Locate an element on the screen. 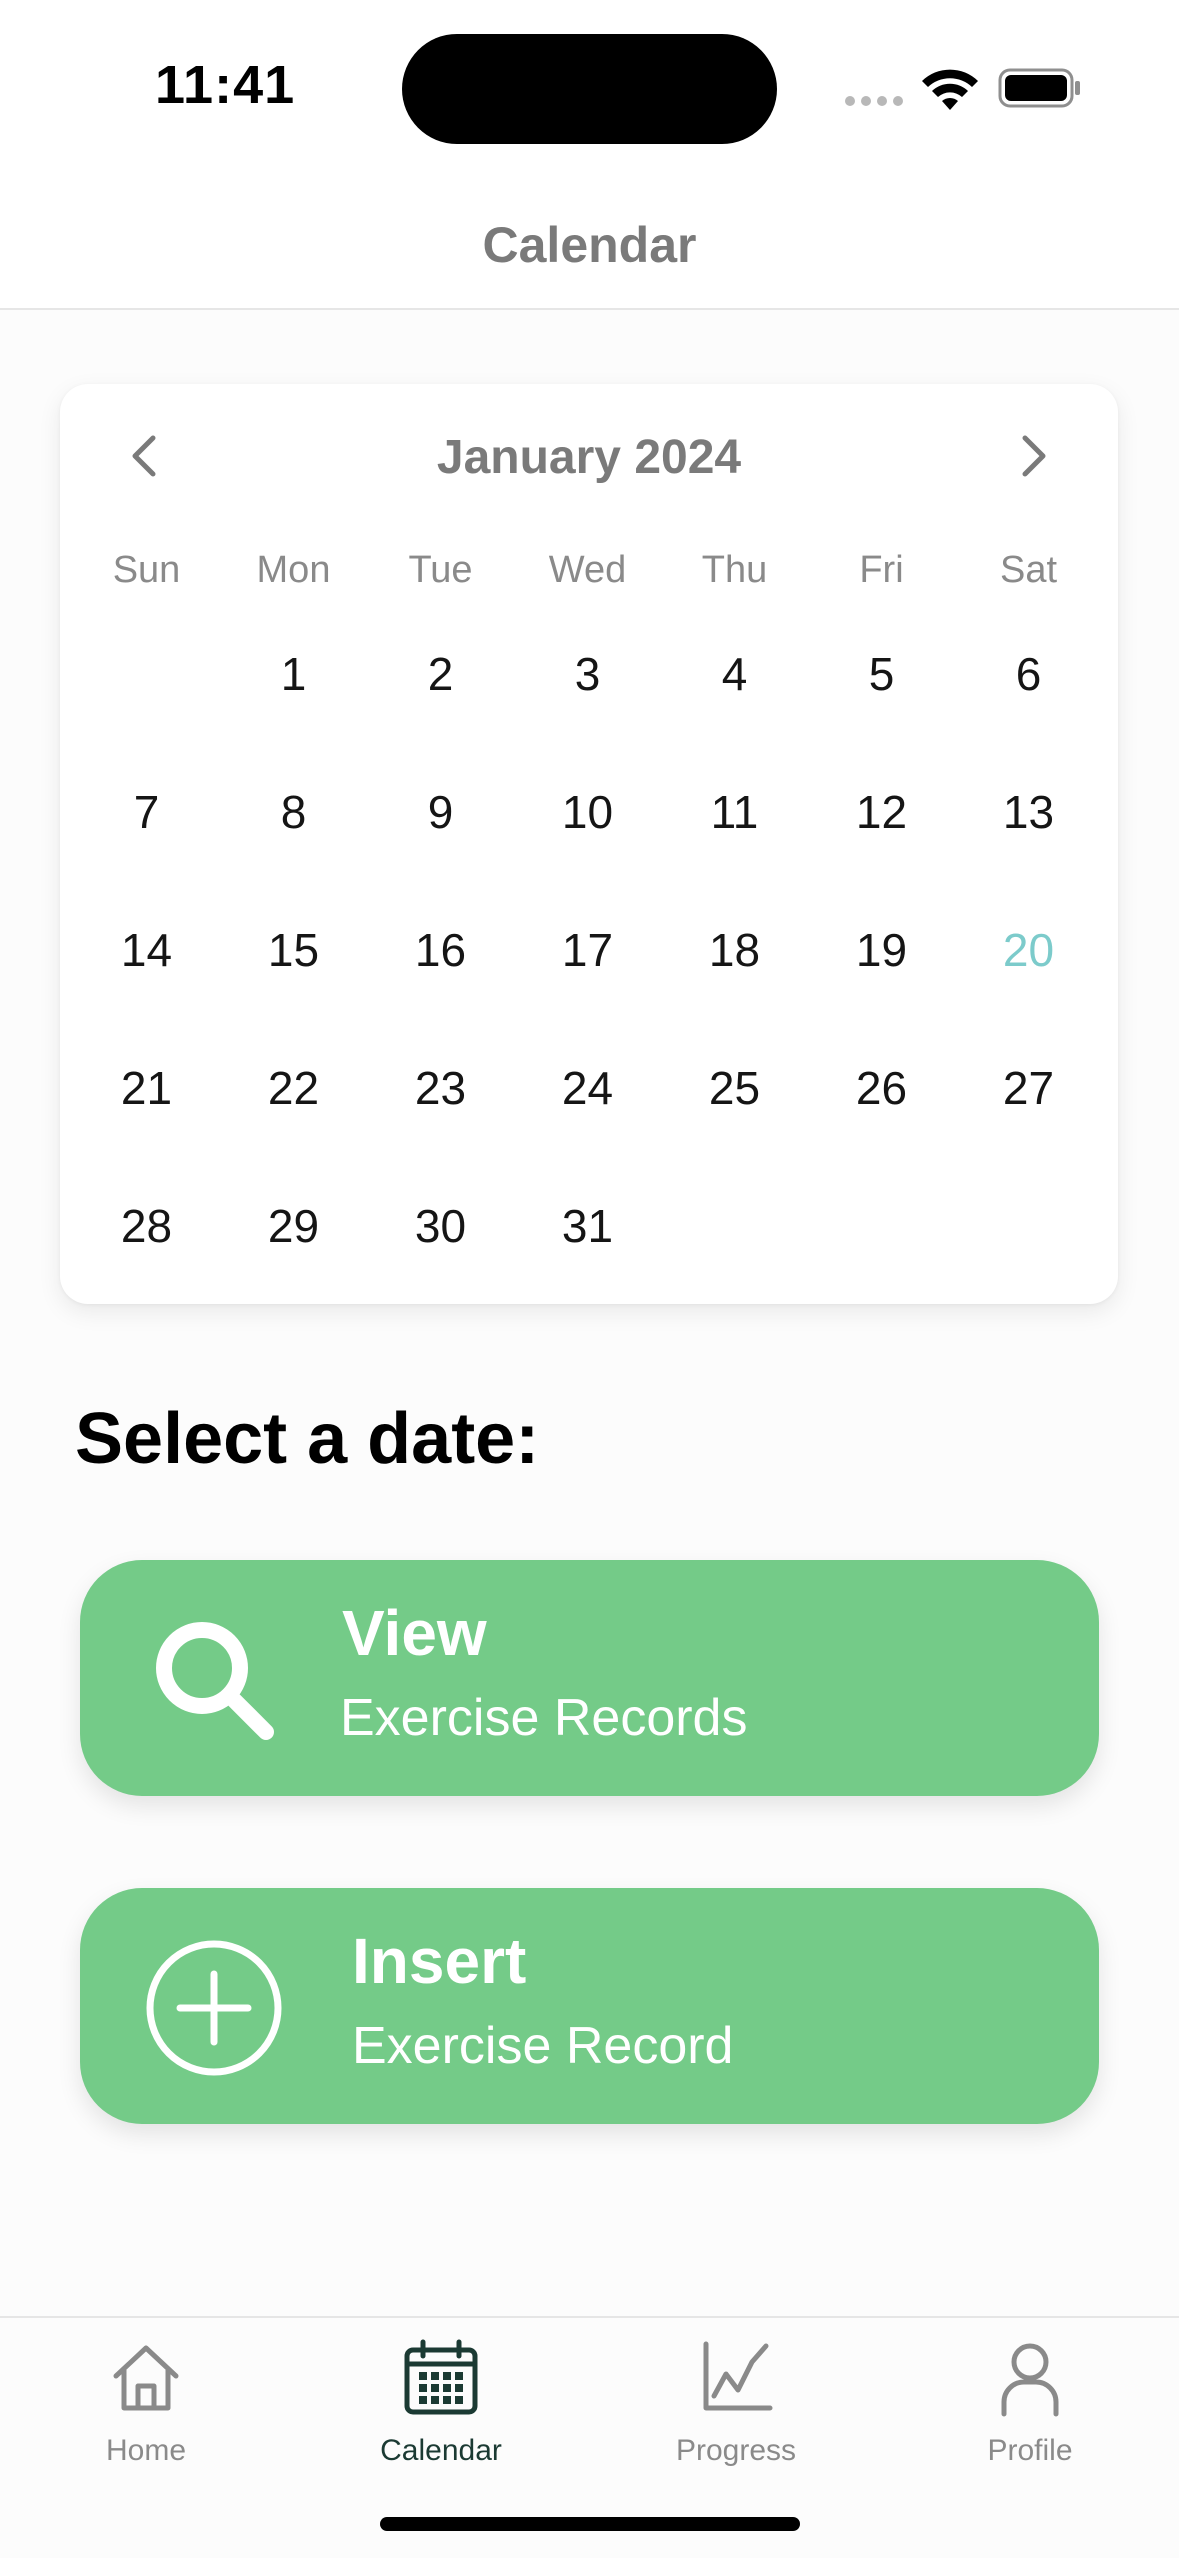 The height and width of the screenshot is (2558, 1179). calendar-day: 1 is located at coordinates (293, 674).